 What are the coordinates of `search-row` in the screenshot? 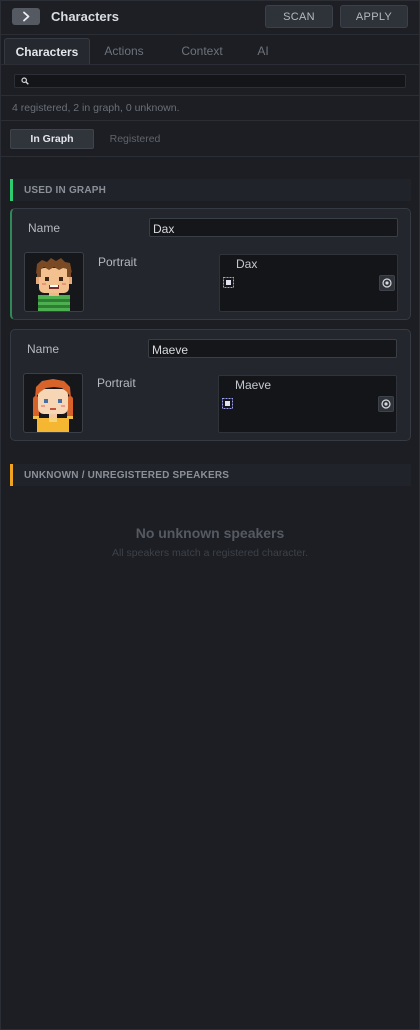 It's located at (210, 80).